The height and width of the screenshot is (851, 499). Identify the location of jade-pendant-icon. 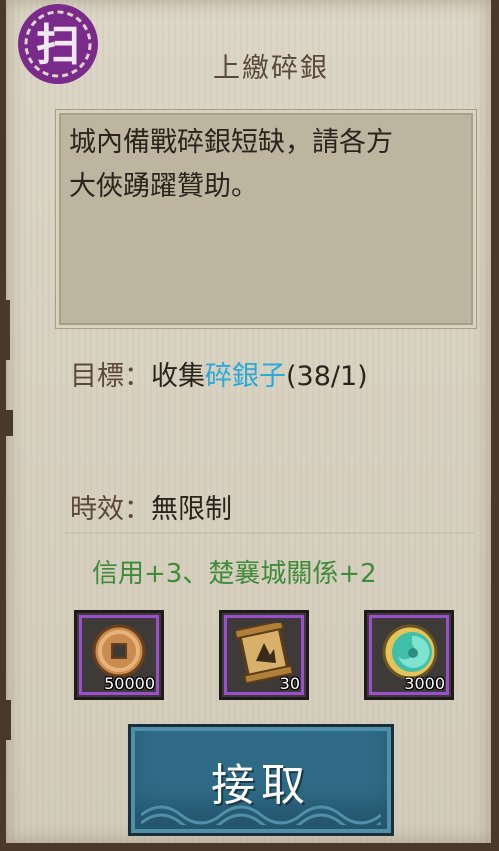
(410, 652).